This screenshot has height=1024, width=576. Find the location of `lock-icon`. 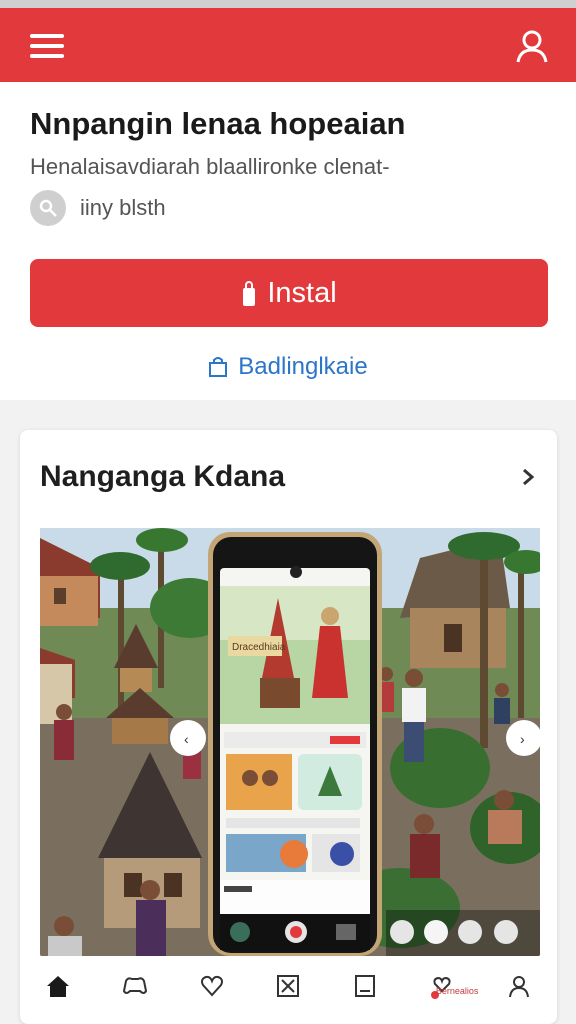

lock-icon is located at coordinates (249, 293).